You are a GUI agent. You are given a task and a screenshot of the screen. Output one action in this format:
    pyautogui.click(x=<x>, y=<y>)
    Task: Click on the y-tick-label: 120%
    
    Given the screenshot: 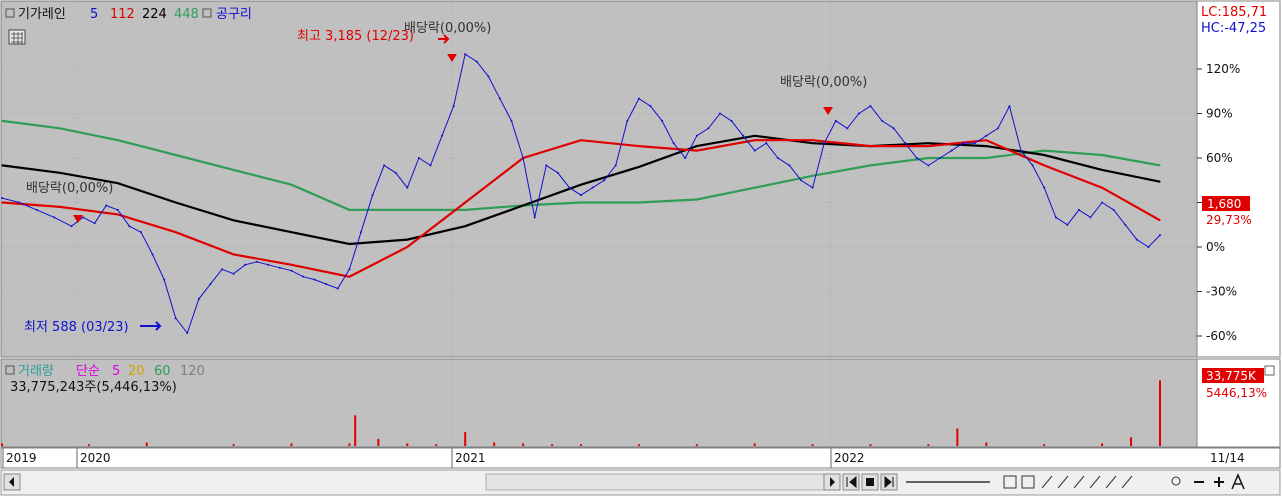 What is the action you would take?
    pyautogui.click(x=1223, y=69)
    